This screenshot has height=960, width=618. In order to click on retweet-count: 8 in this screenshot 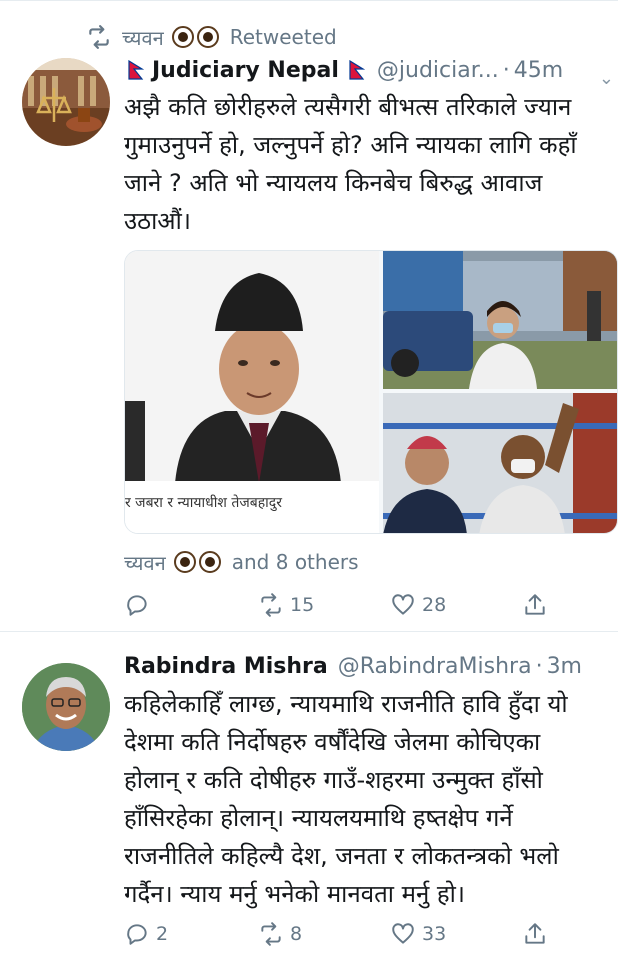, I will do `click(296, 934)`.